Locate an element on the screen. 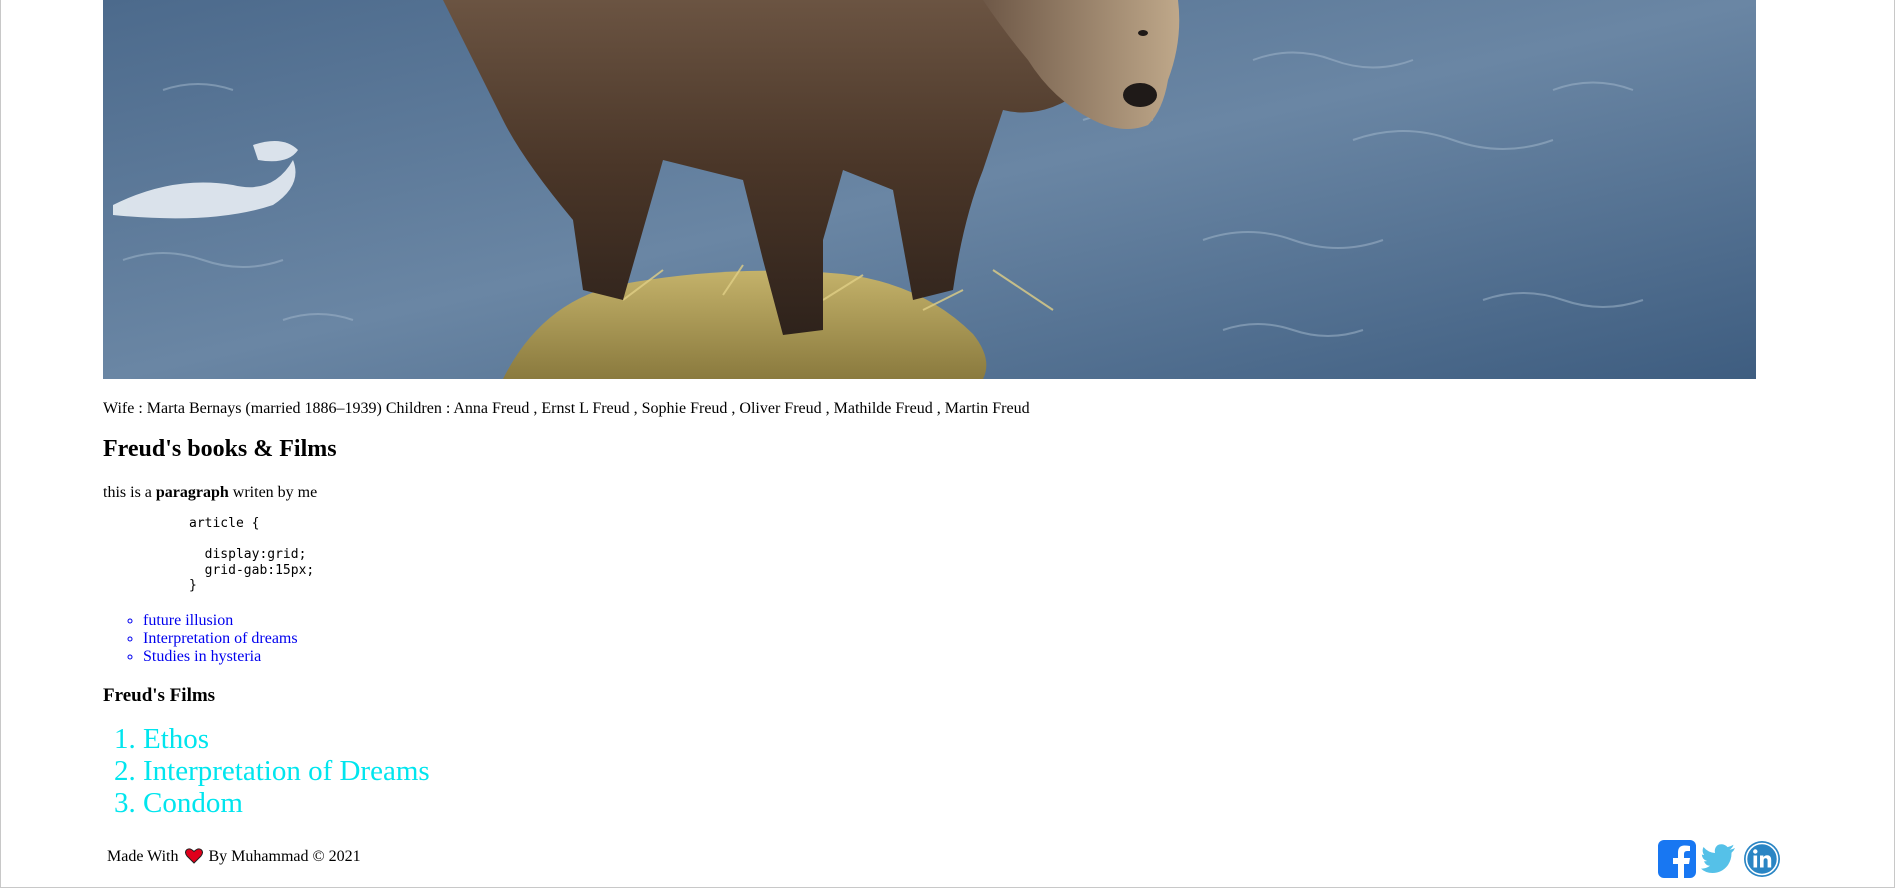 Image resolution: width=1895 pixels, height=889 pixels. list-item: Interpretation of dreams is located at coordinates (973, 639).